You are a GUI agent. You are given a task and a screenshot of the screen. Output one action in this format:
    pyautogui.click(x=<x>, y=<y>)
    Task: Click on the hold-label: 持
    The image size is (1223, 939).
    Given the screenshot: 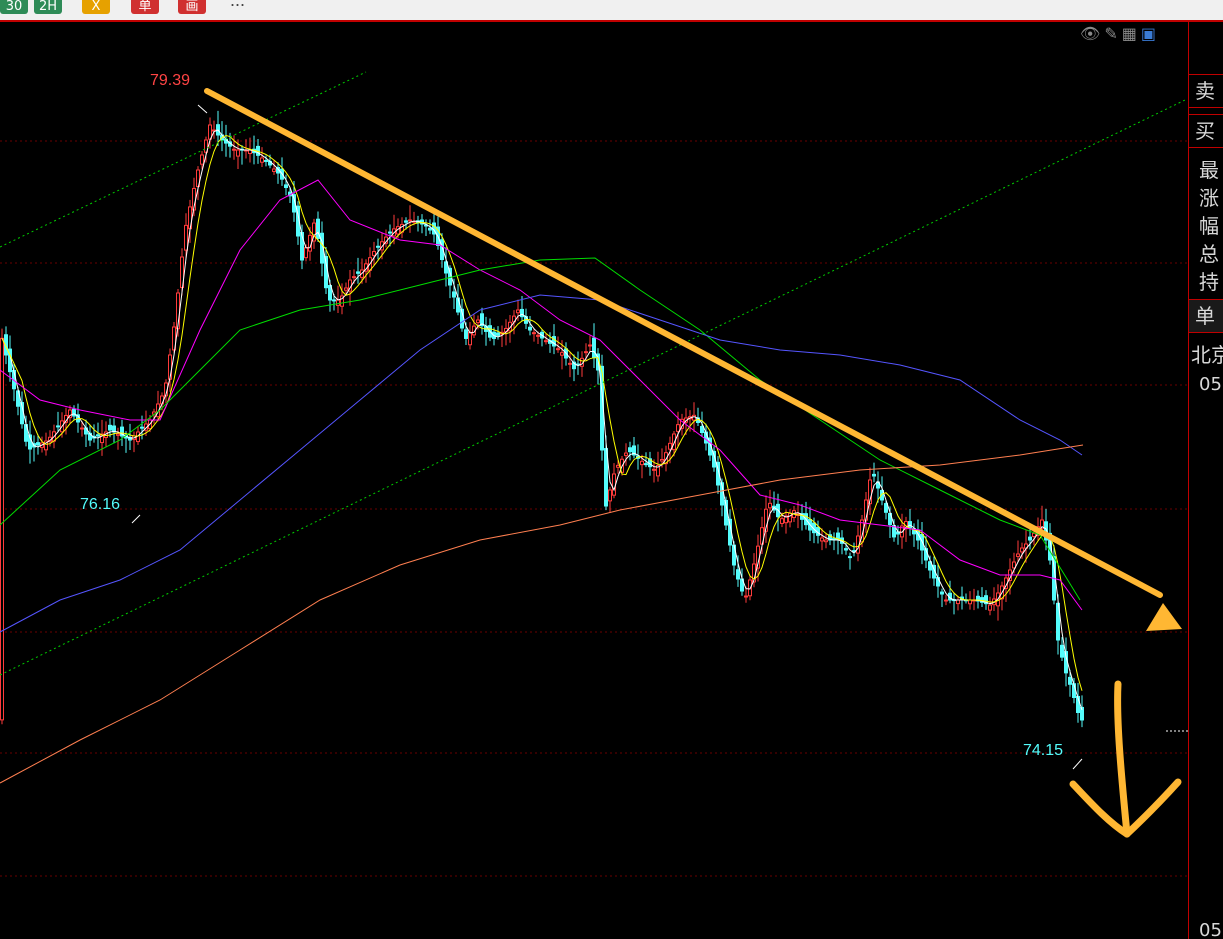 What is the action you would take?
    pyautogui.click(x=1209, y=282)
    